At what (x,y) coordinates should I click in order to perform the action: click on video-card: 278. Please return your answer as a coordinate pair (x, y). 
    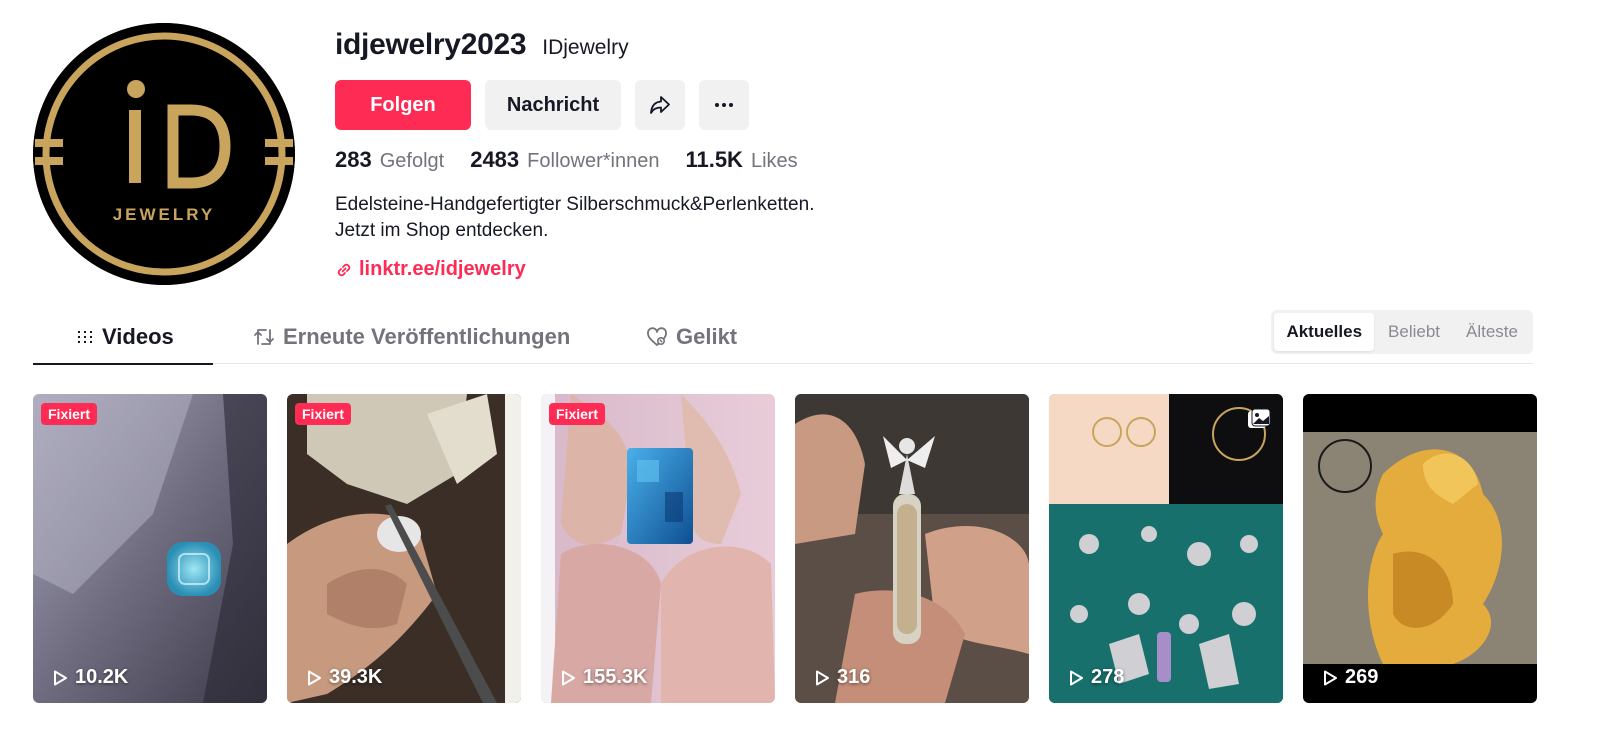
    Looking at the image, I should click on (1166, 548).